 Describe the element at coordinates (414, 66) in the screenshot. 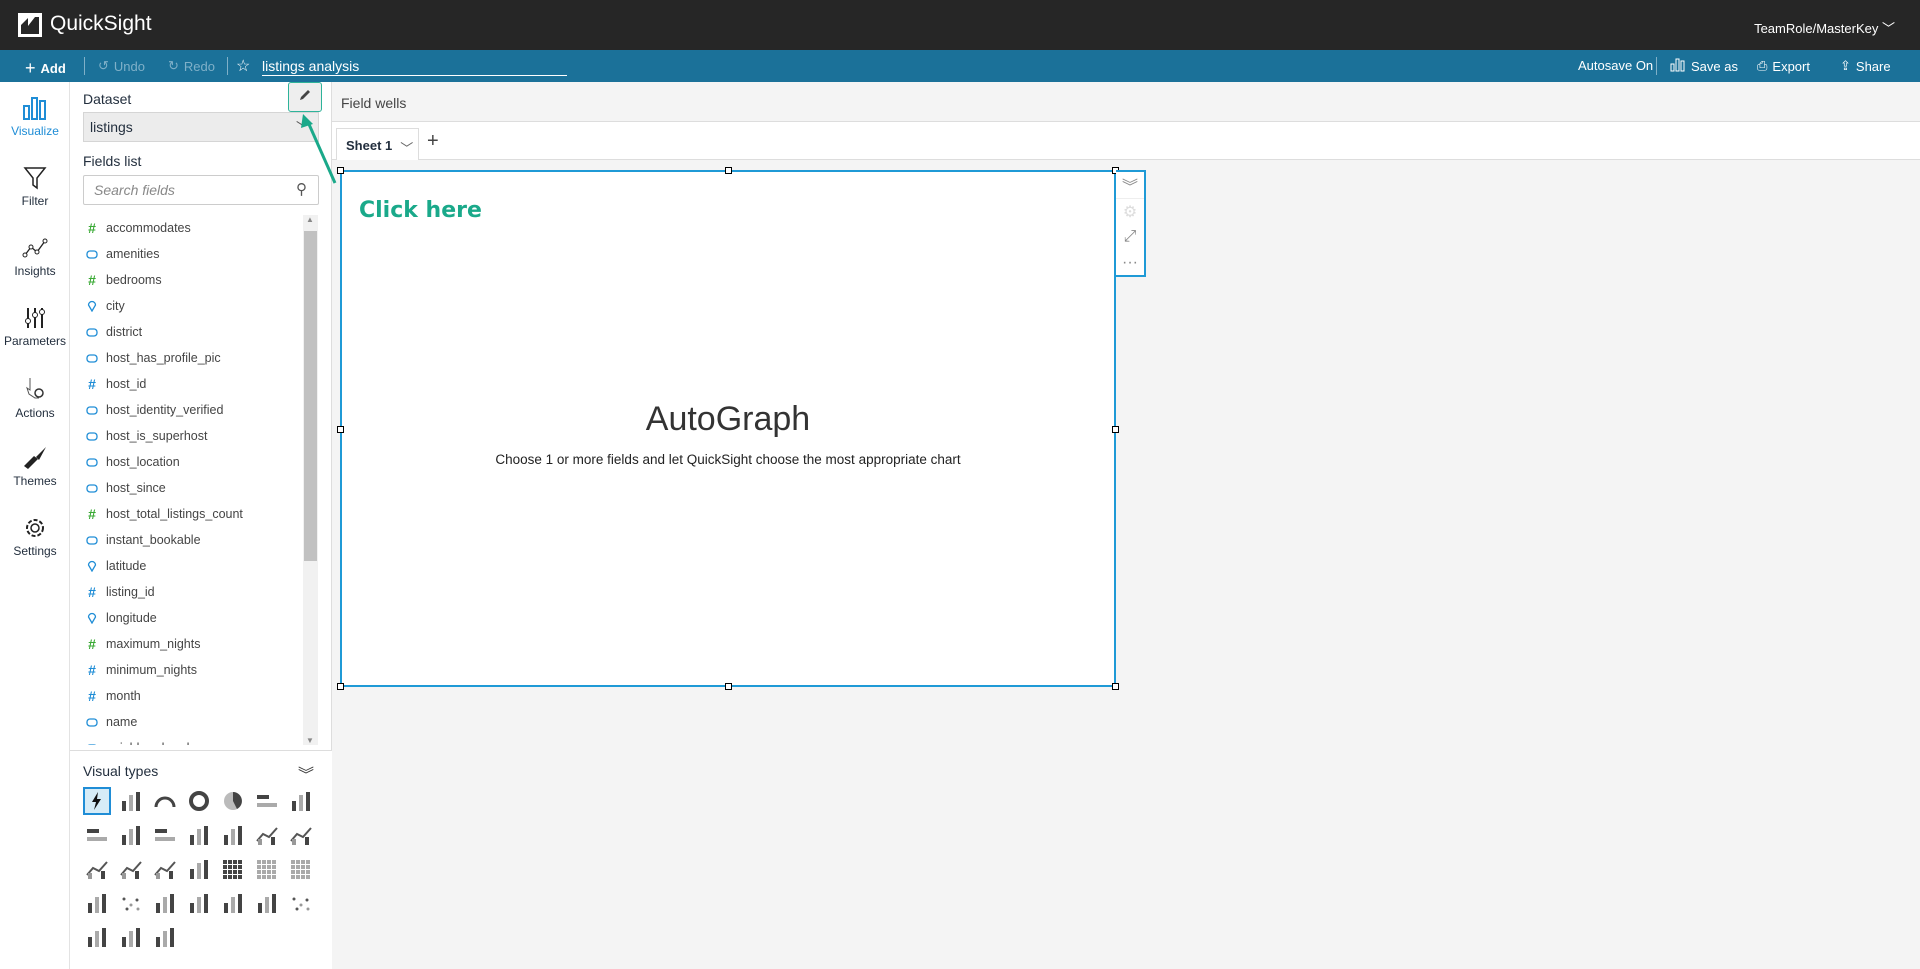

I see `analysis-name-input` at that location.